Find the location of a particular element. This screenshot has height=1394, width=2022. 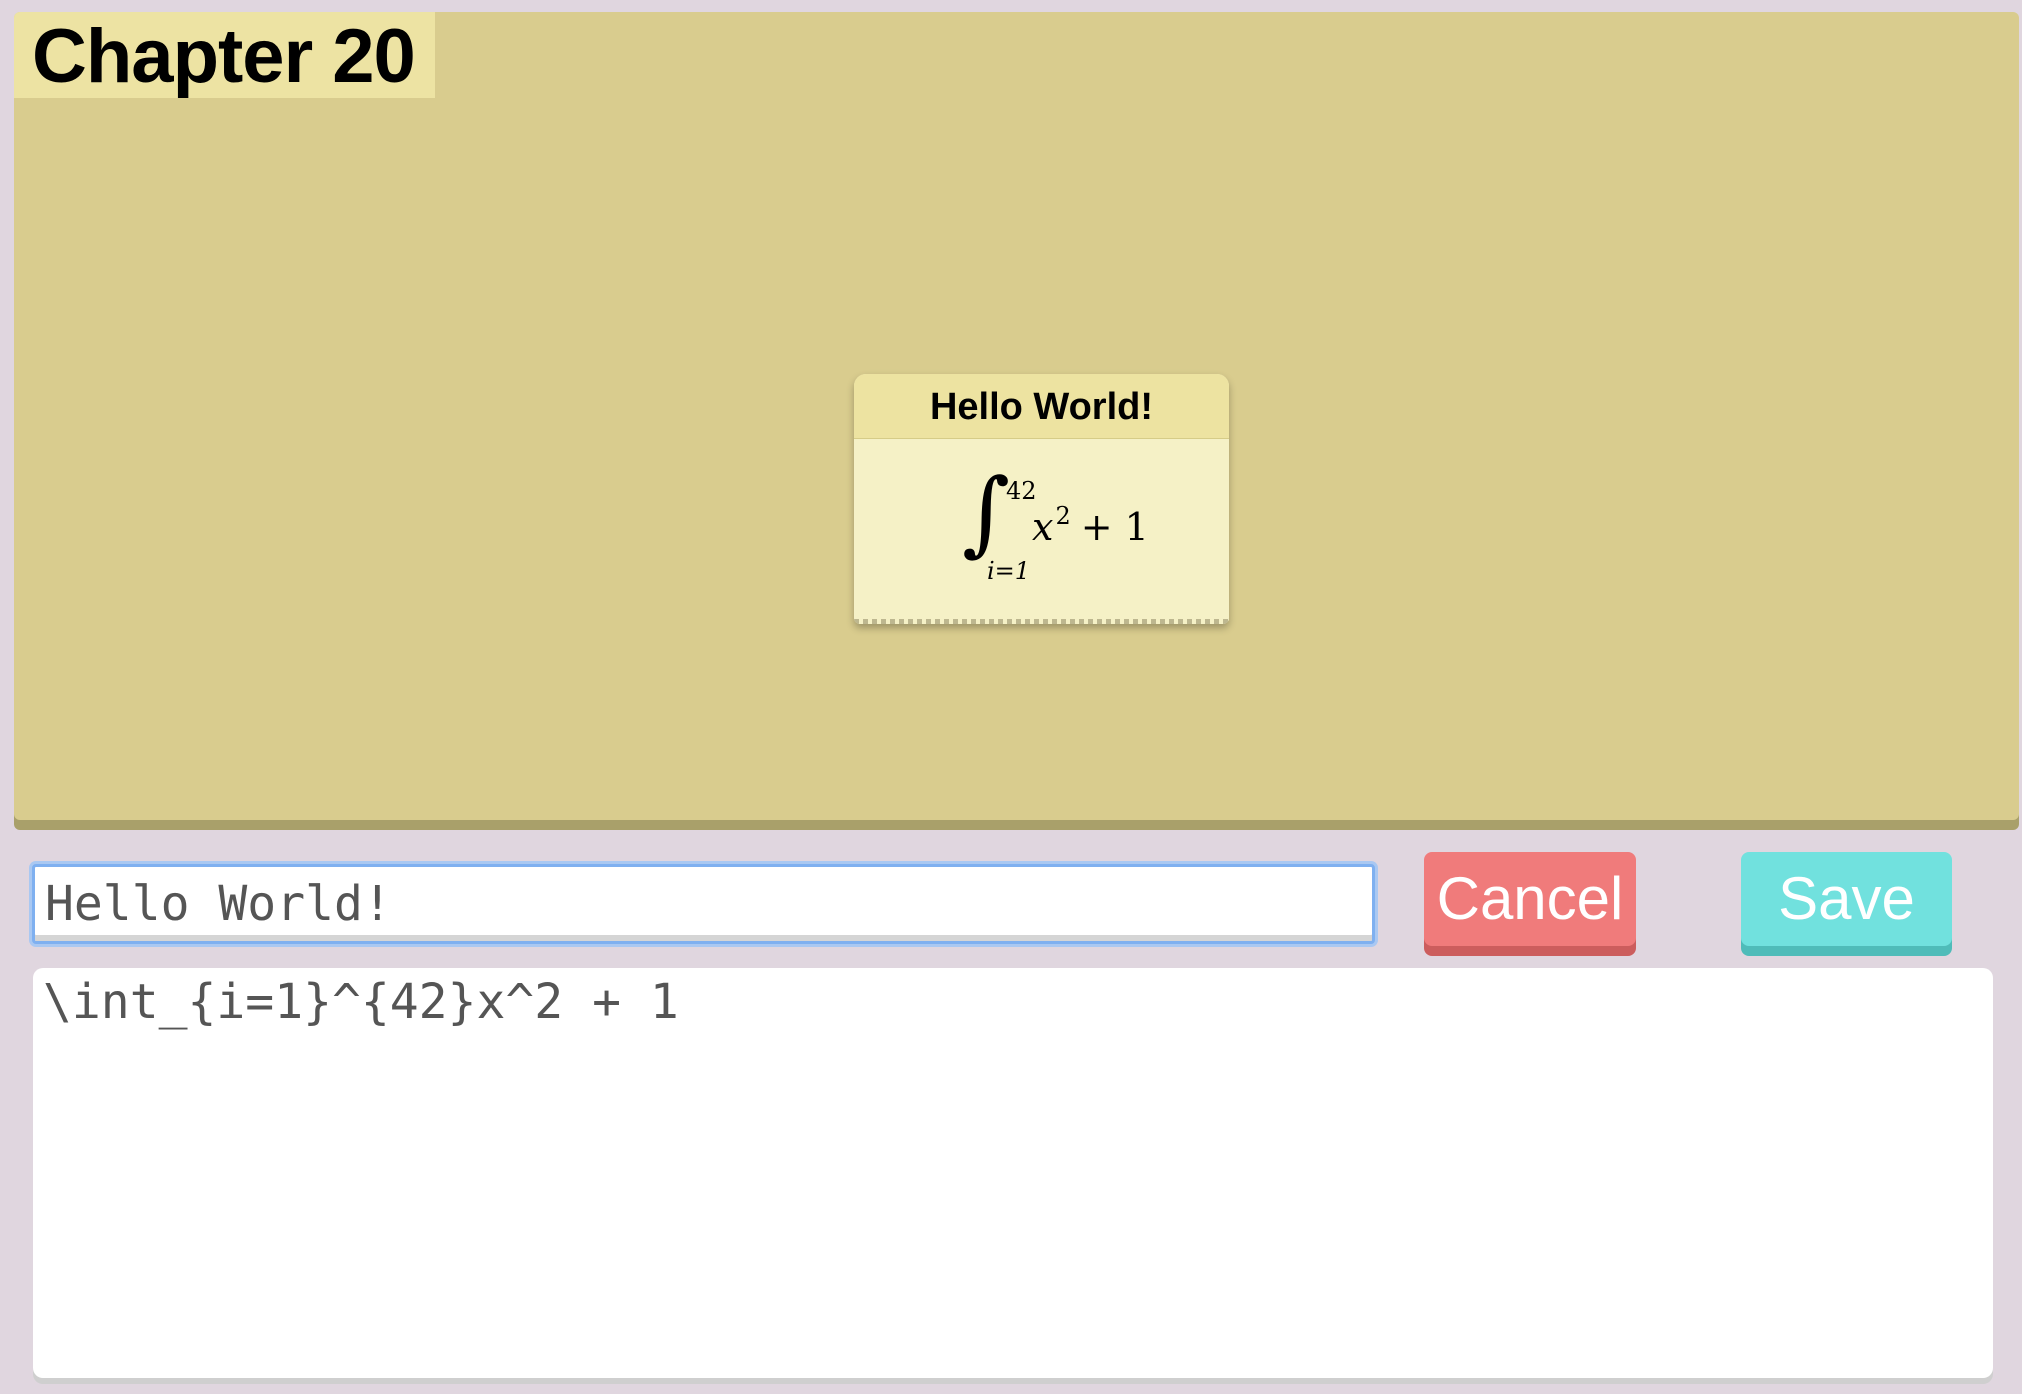

formula-card: Hello World! ∫ 42 i=1 x2 + 1 is located at coordinates (1041, 499).